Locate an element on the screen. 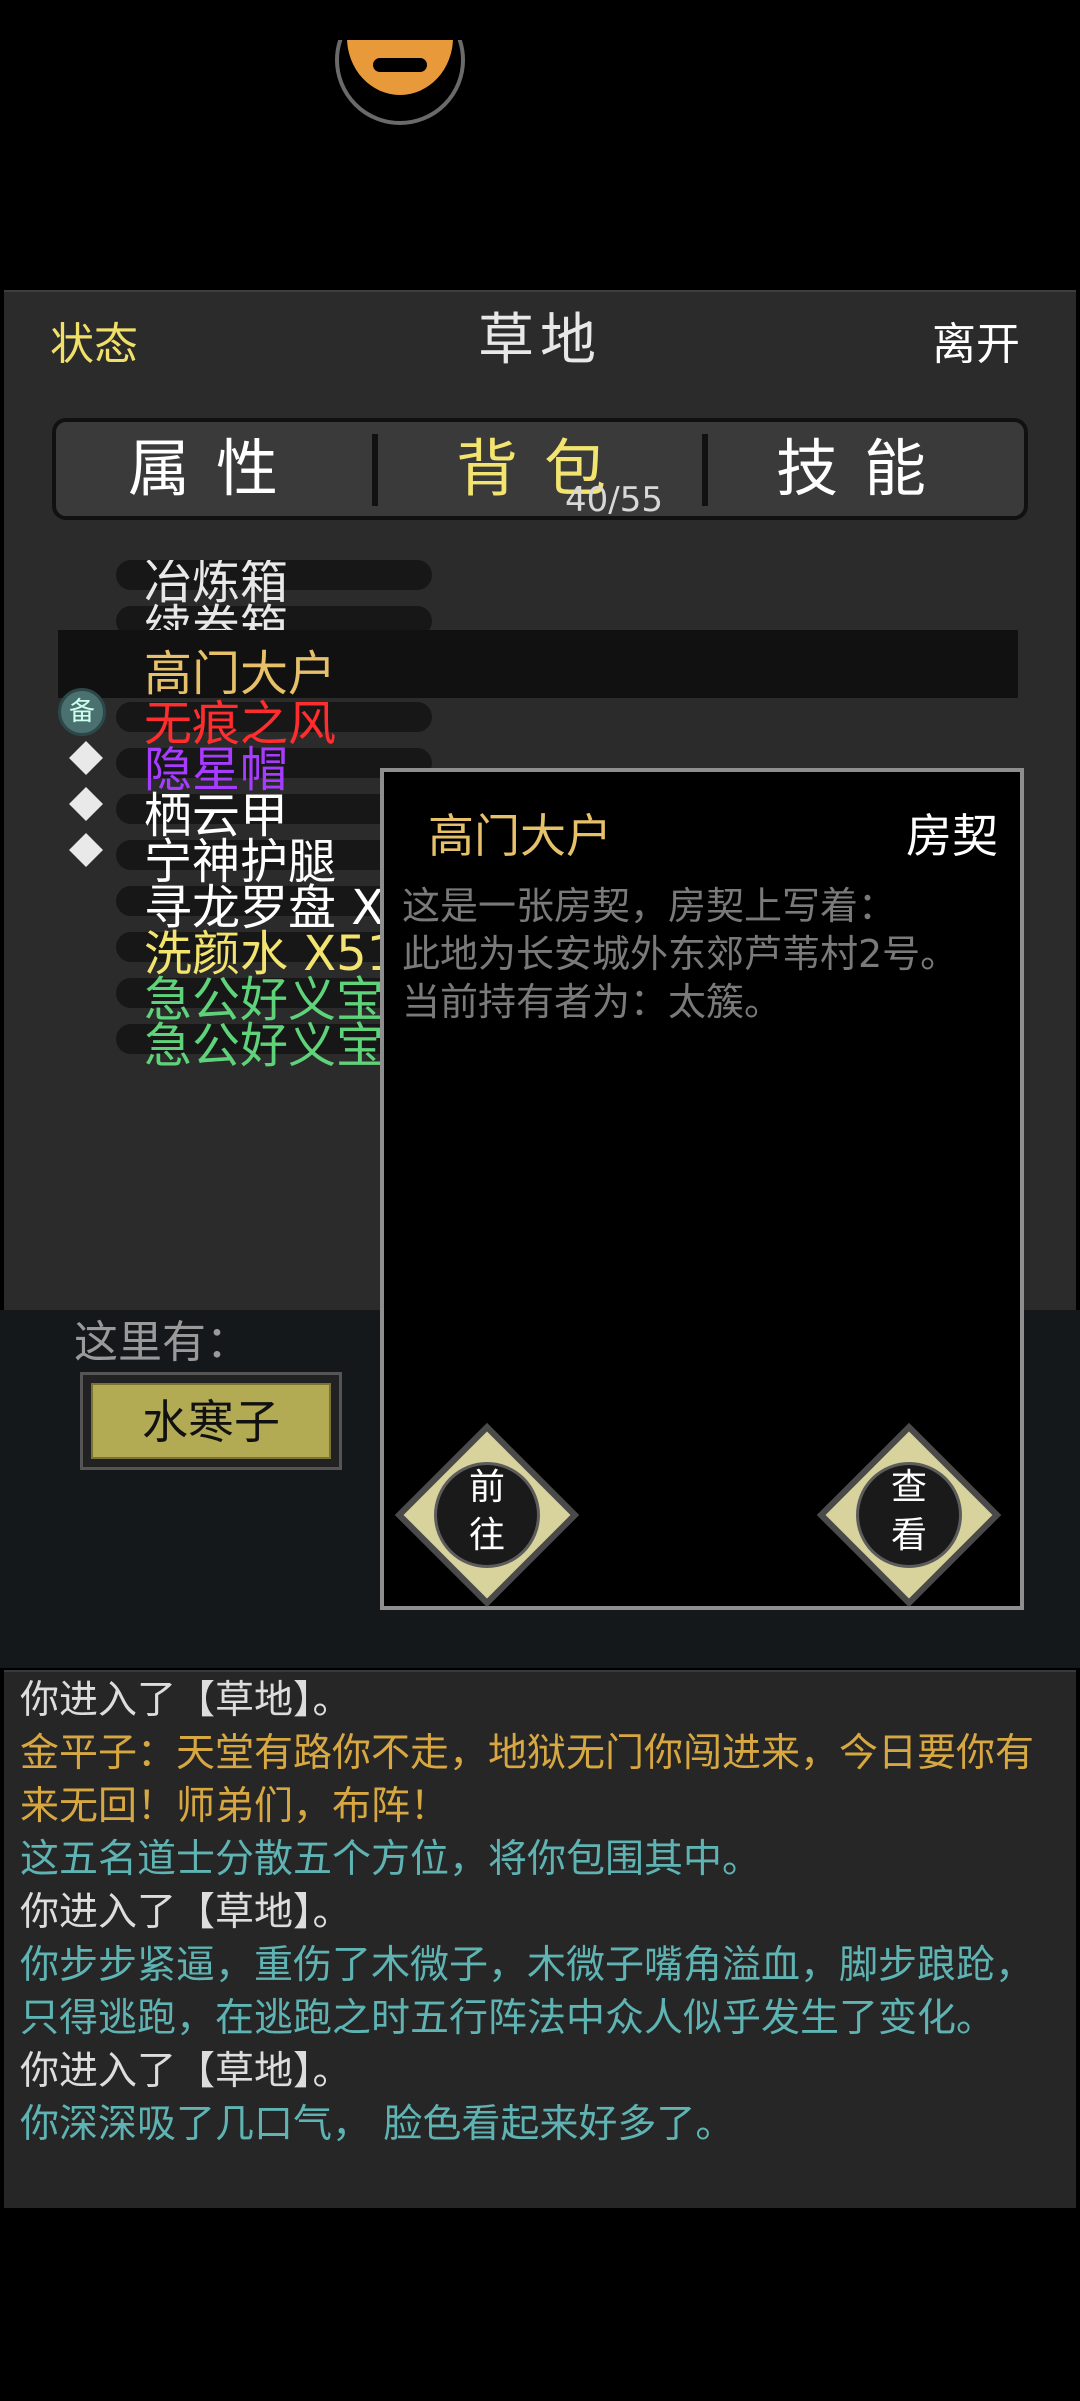  npc-name: 水寒子 is located at coordinates (211, 1421).